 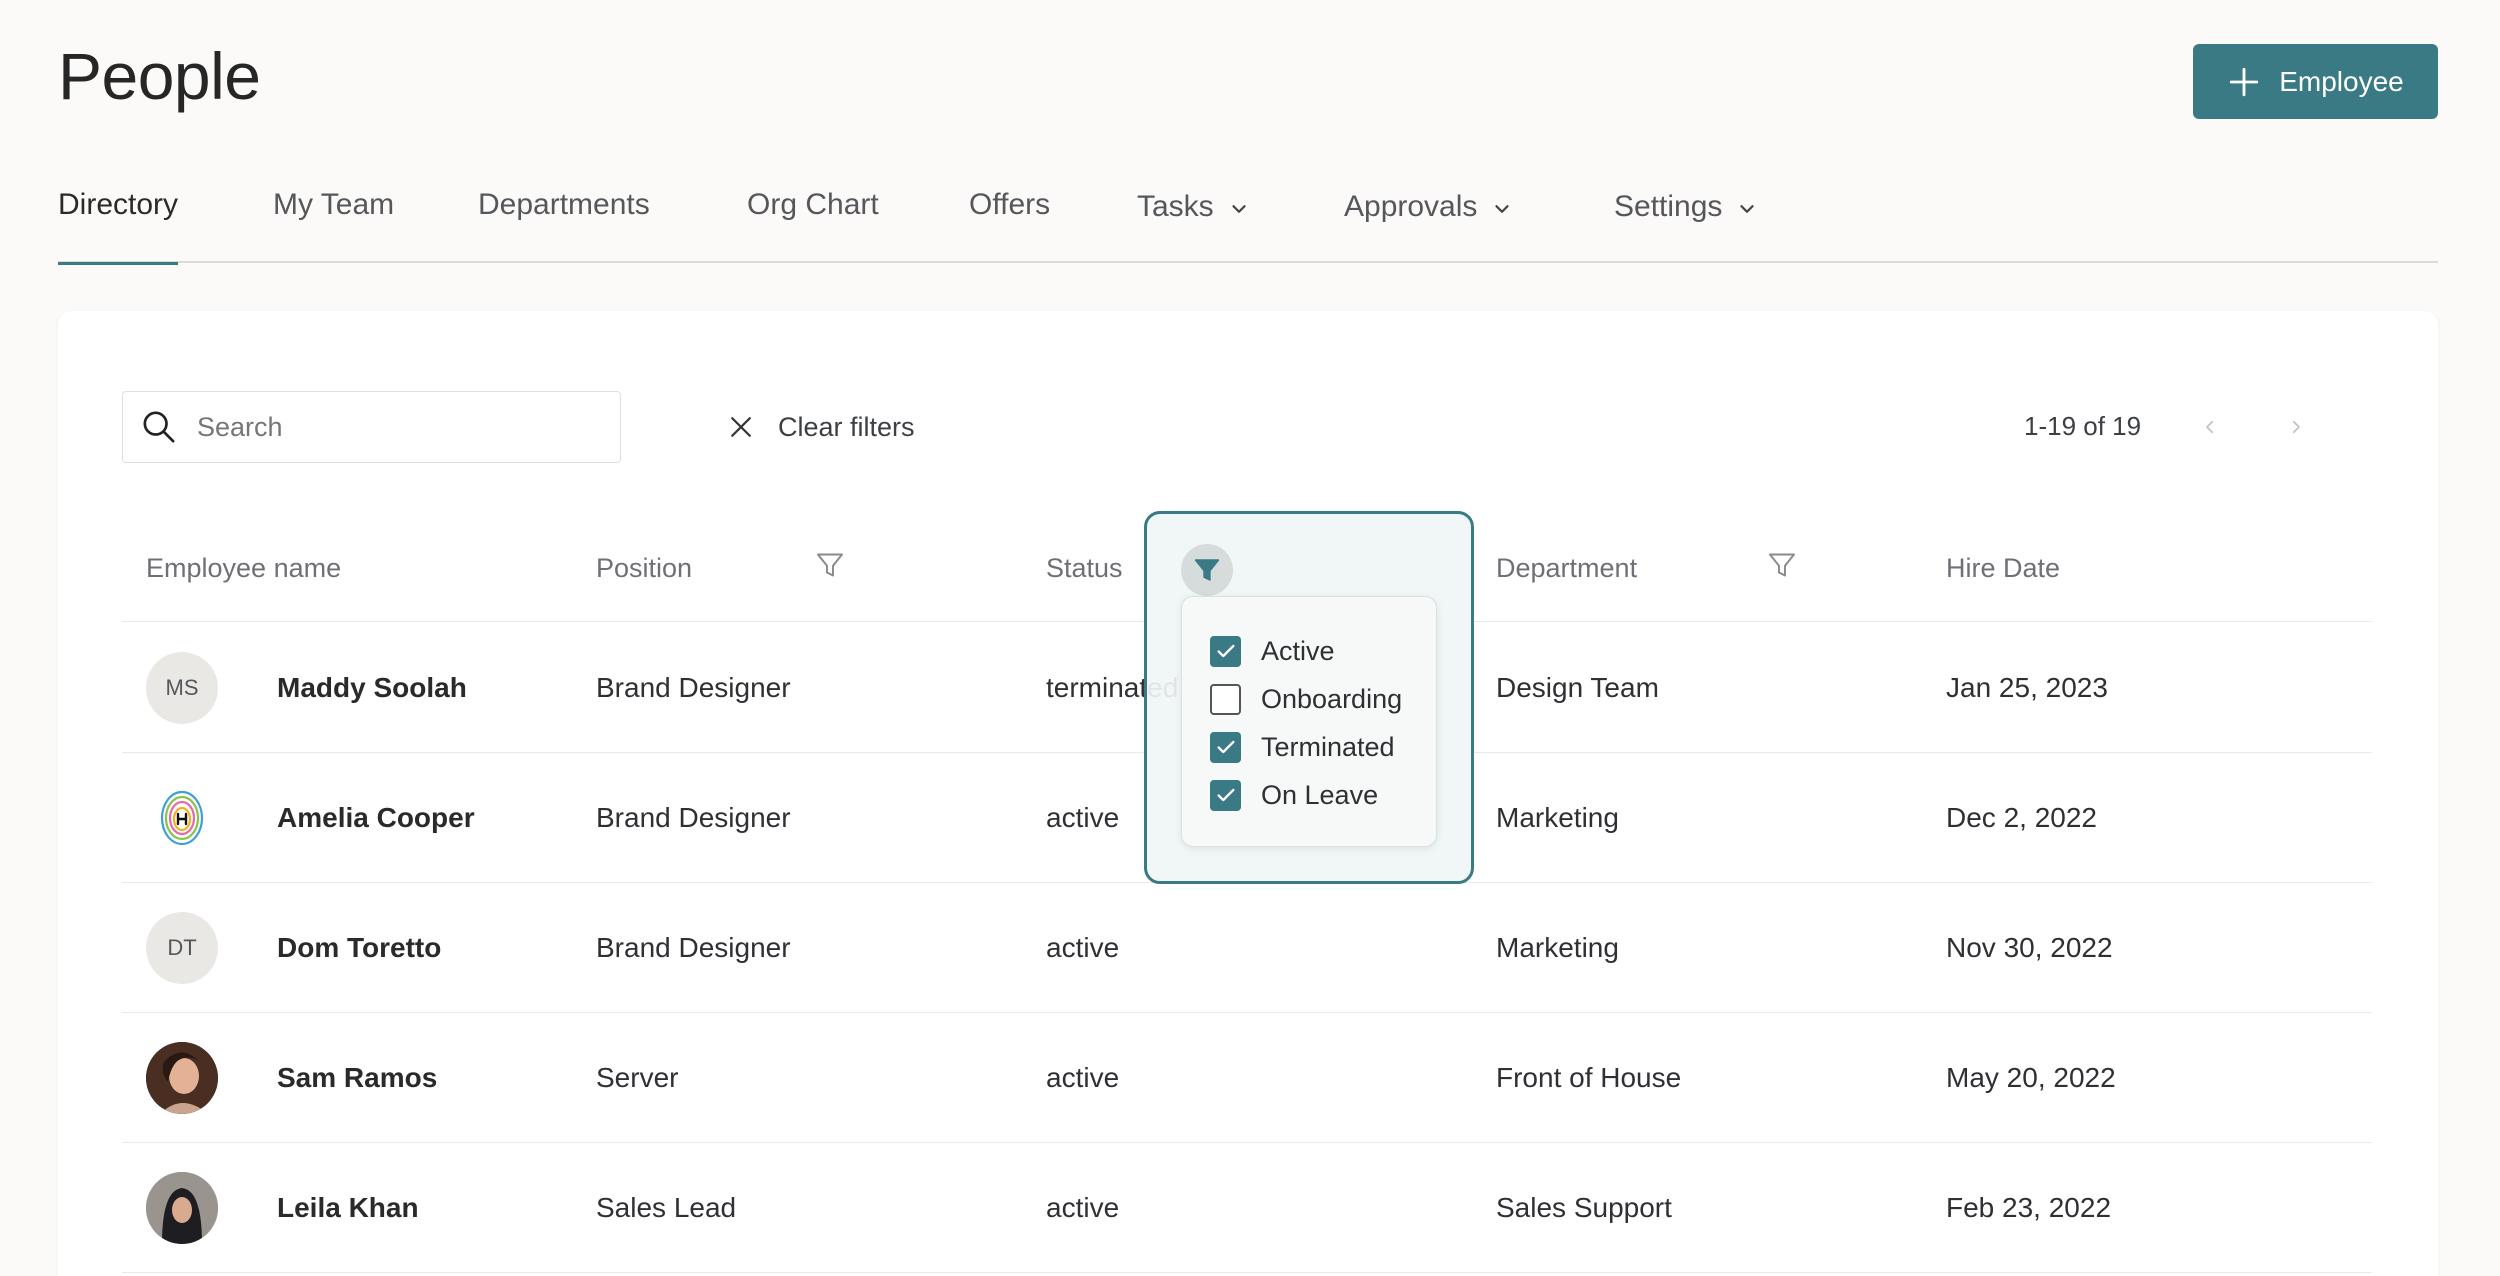 What do you see at coordinates (387, 427) in the screenshot?
I see `search-input` at bounding box center [387, 427].